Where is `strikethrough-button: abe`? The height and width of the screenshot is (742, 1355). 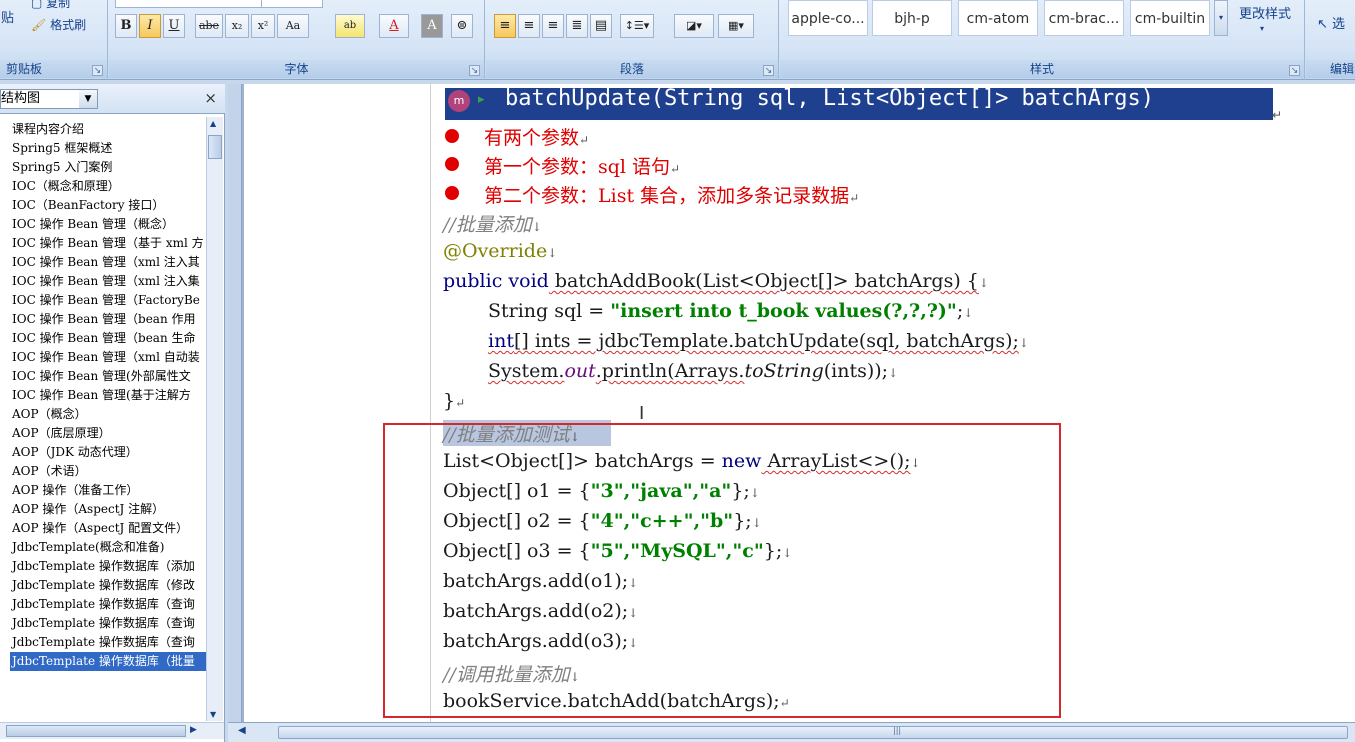 strikethrough-button: abe is located at coordinates (209, 26).